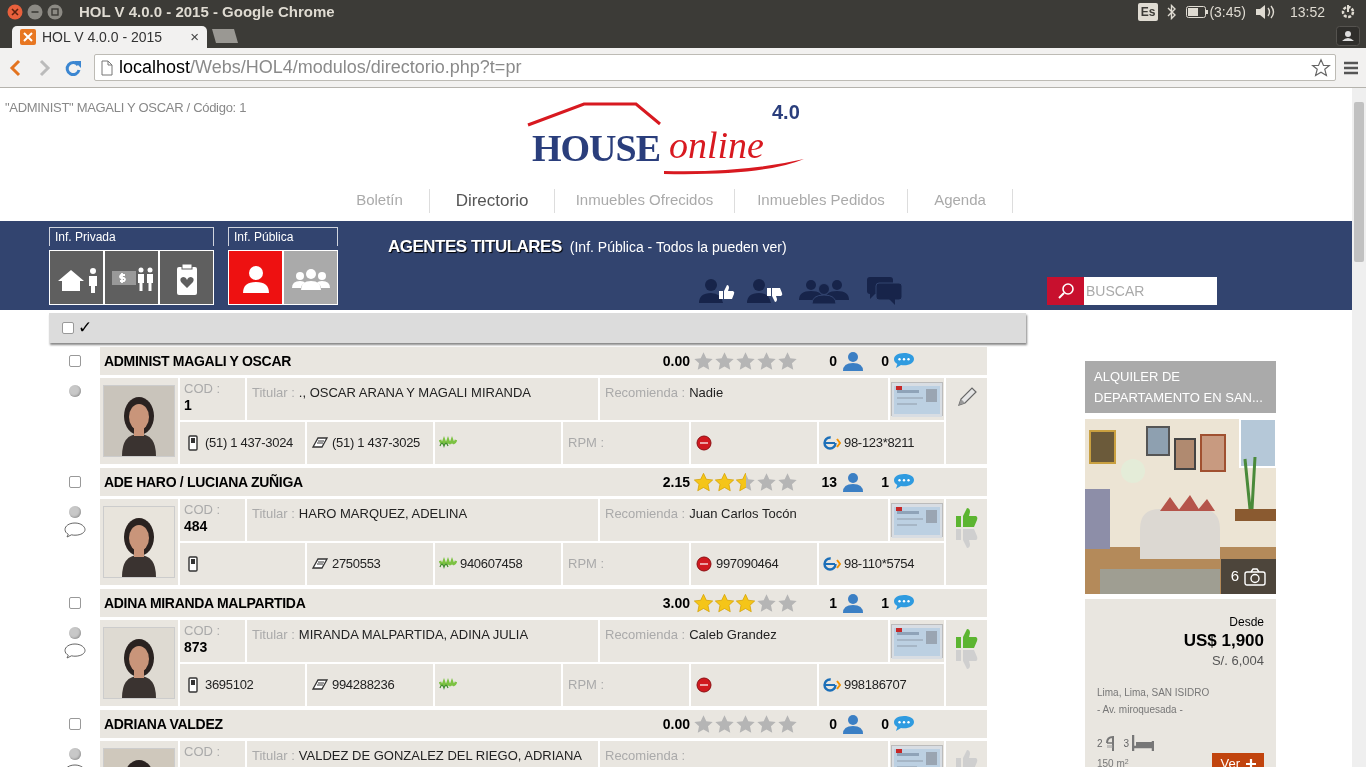 This screenshot has width=1366, height=768. What do you see at coordinates (207, 11) in the screenshot?
I see `window-title: HOL V 4.0.0 - 2015 - Google Chrome` at bounding box center [207, 11].